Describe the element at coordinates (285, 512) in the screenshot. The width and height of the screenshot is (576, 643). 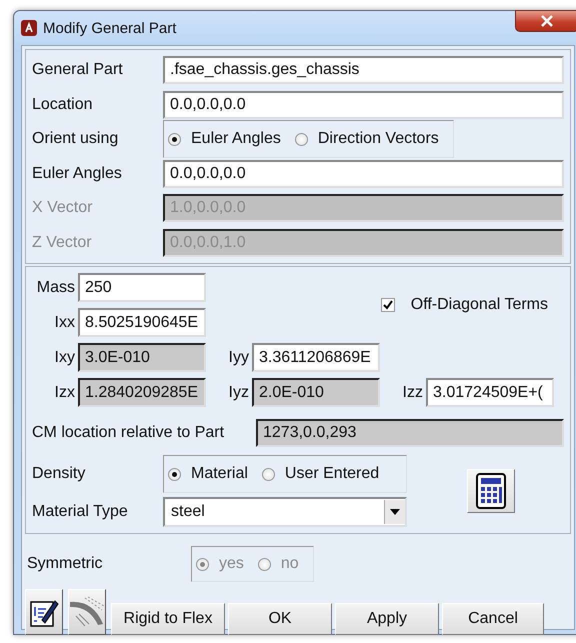
I see `material-dropdown: steel` at that location.